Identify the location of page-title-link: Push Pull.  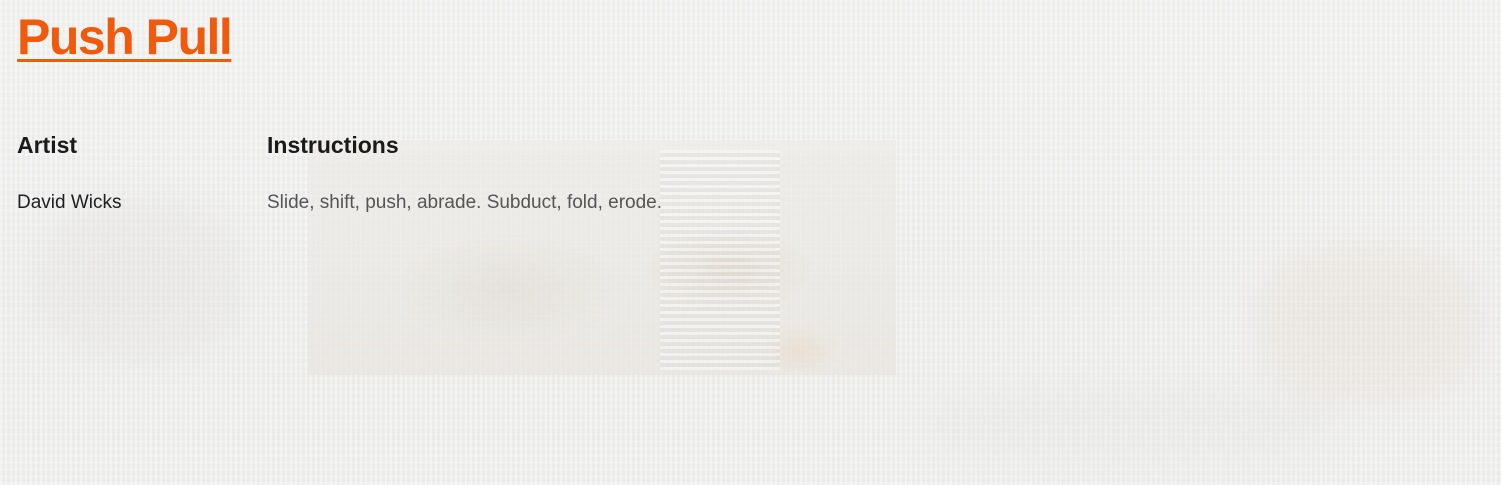
(125, 37).